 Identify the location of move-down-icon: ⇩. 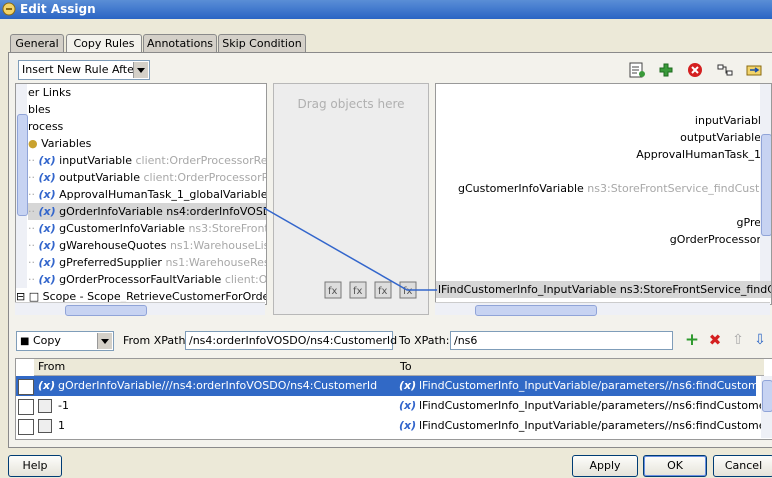
(760, 340).